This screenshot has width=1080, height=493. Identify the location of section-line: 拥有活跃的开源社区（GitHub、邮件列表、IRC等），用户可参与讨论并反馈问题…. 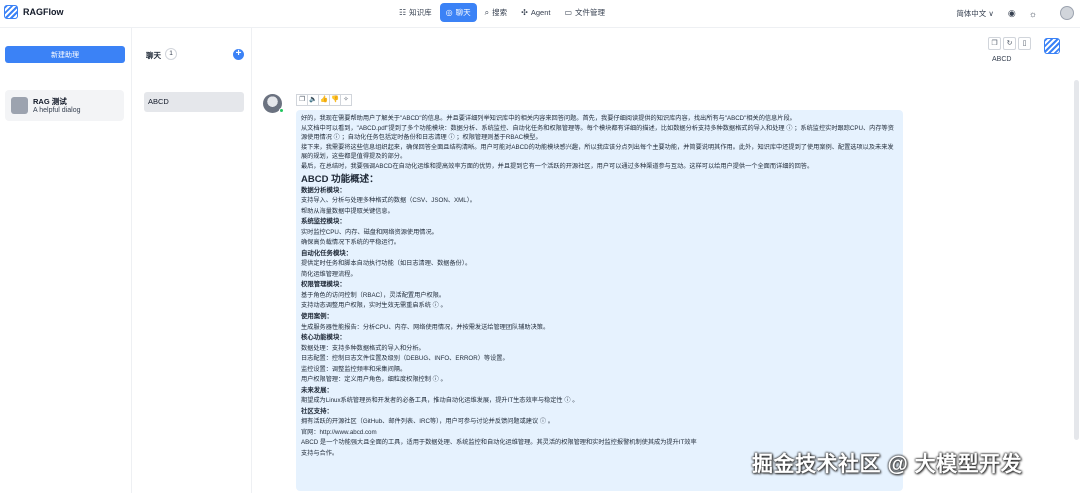
(427, 422).